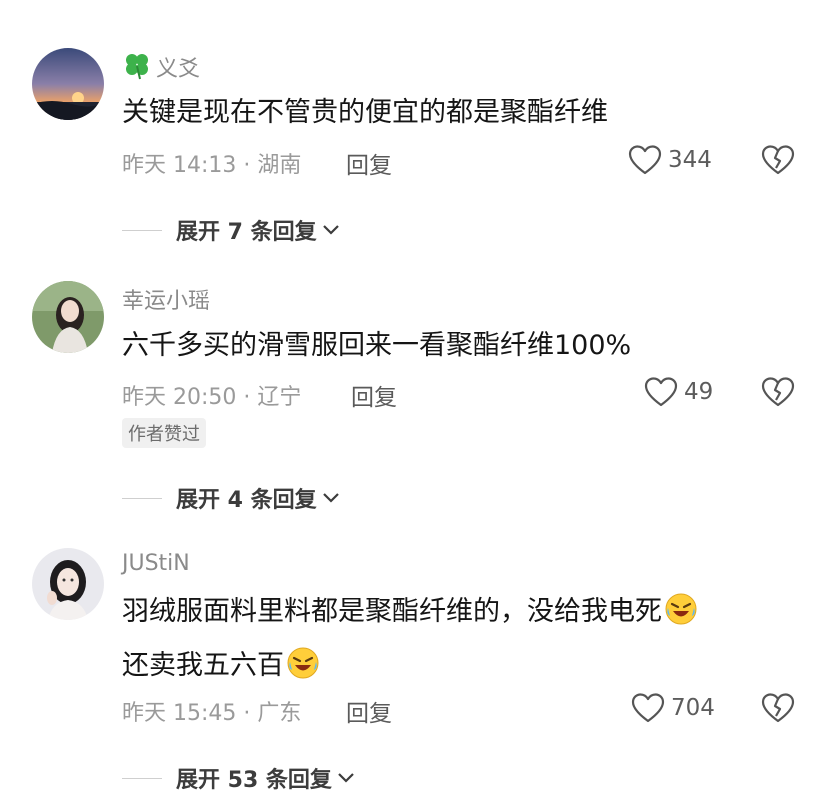  Describe the element at coordinates (410, 642) in the screenshot. I see `comment-text: 羽绒服面料里料都是聚酯纤维的，没给我电死 还卖我五六百` at that location.